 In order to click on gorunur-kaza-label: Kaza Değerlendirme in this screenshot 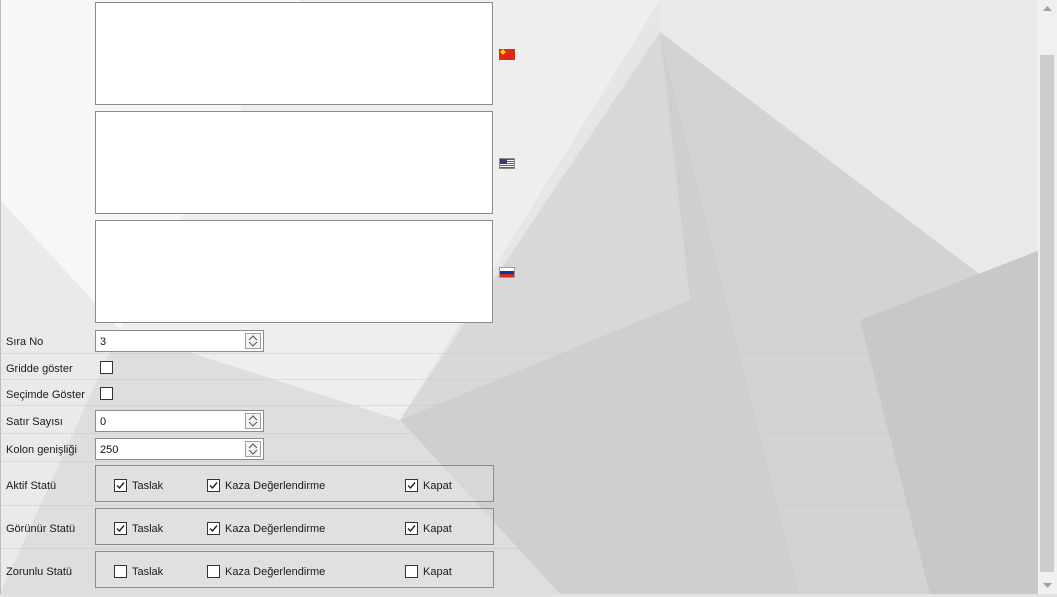, I will do `click(275, 529)`.